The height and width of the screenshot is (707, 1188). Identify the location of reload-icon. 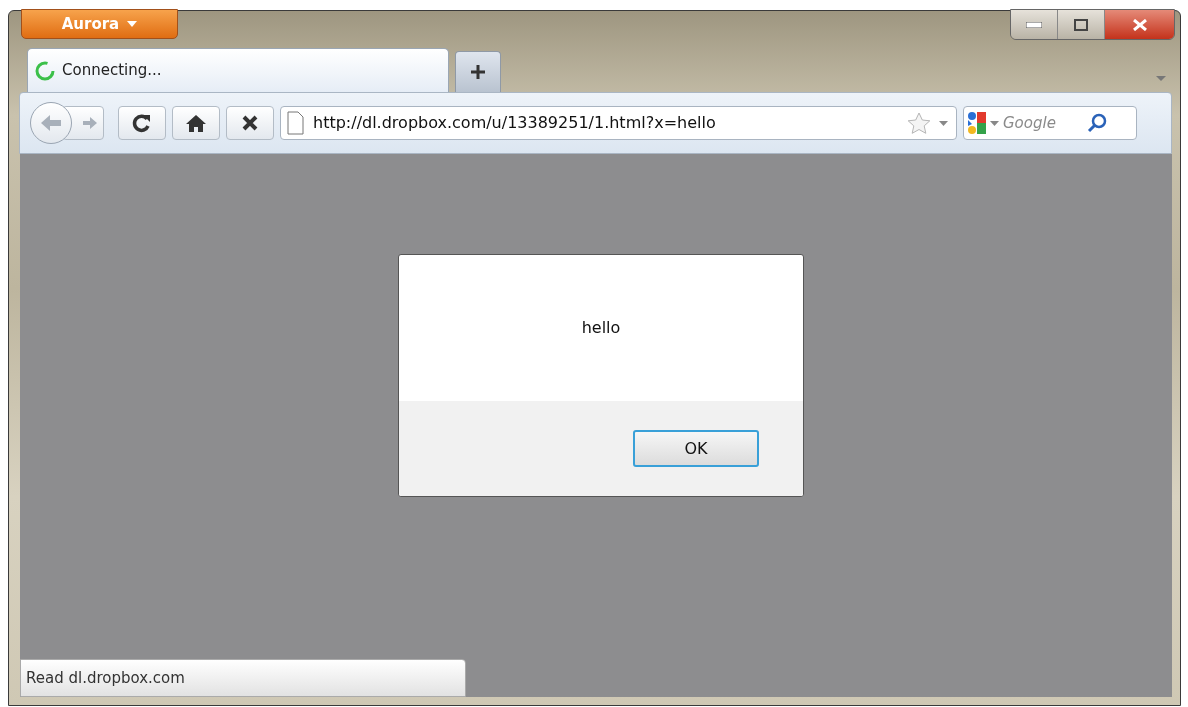
(142, 123).